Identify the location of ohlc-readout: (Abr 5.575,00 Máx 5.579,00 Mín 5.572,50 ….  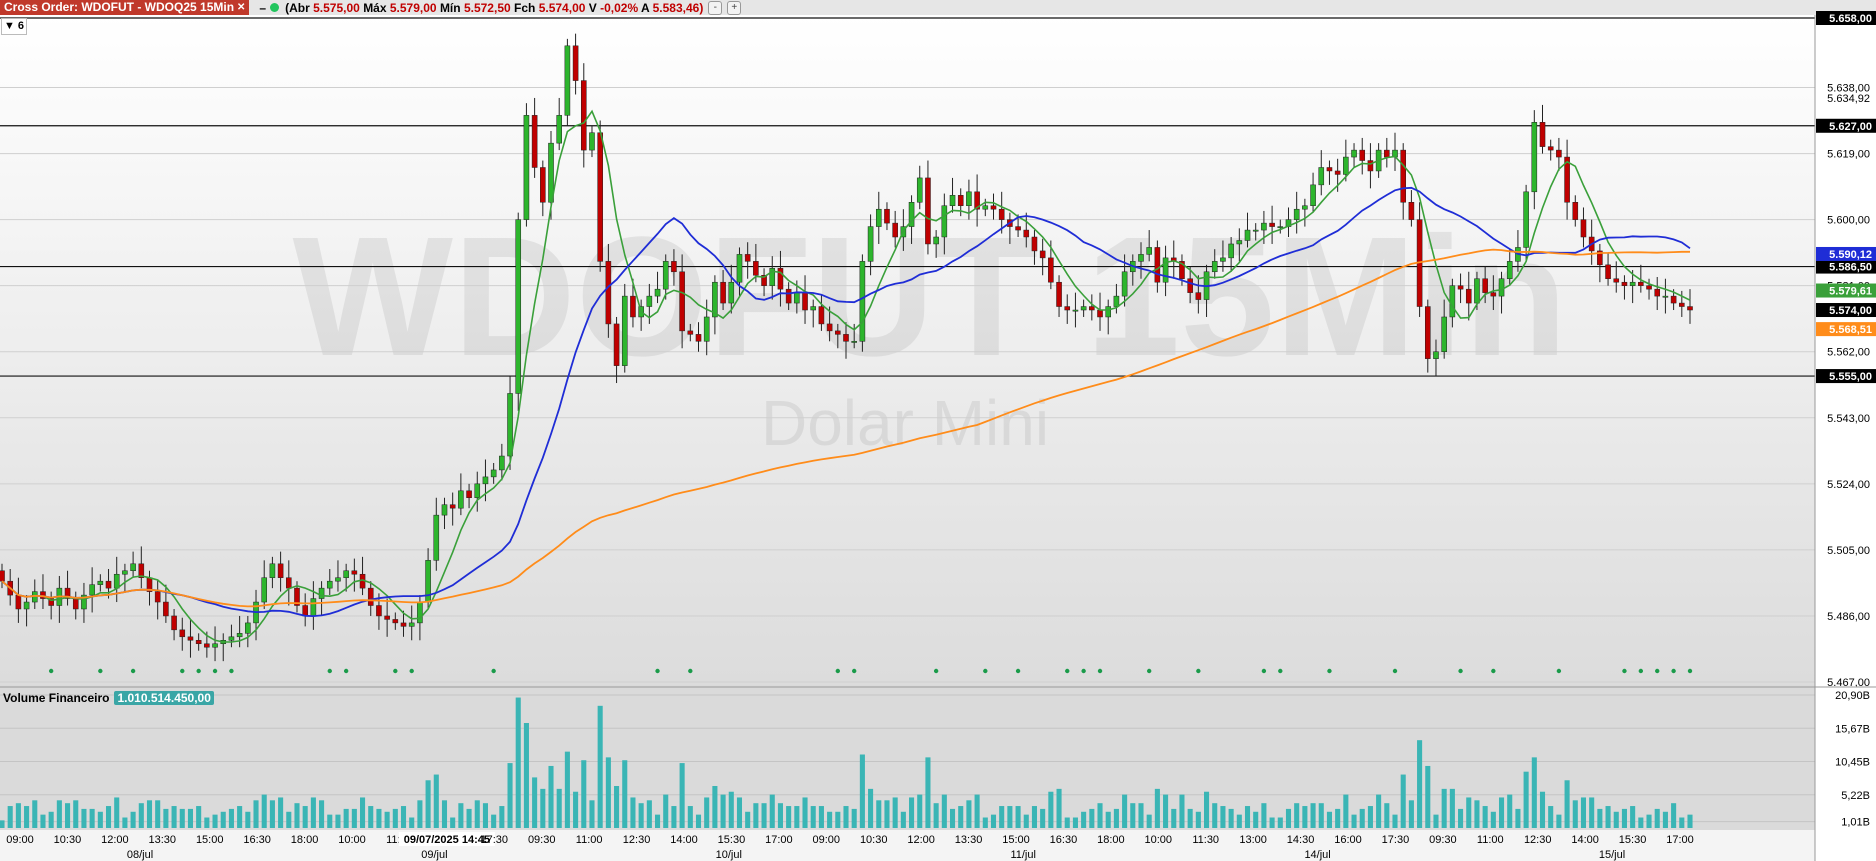
(494, 8).